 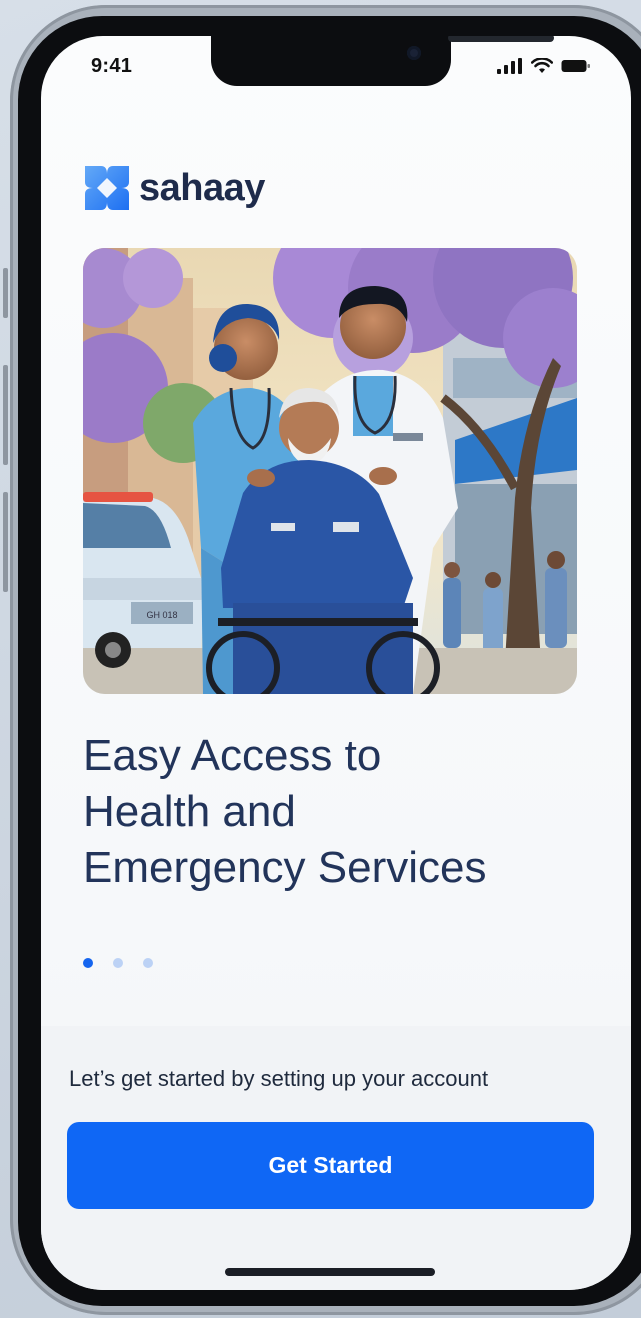 I want to click on brand-wordmark: sahaay, so click(x=202, y=188).